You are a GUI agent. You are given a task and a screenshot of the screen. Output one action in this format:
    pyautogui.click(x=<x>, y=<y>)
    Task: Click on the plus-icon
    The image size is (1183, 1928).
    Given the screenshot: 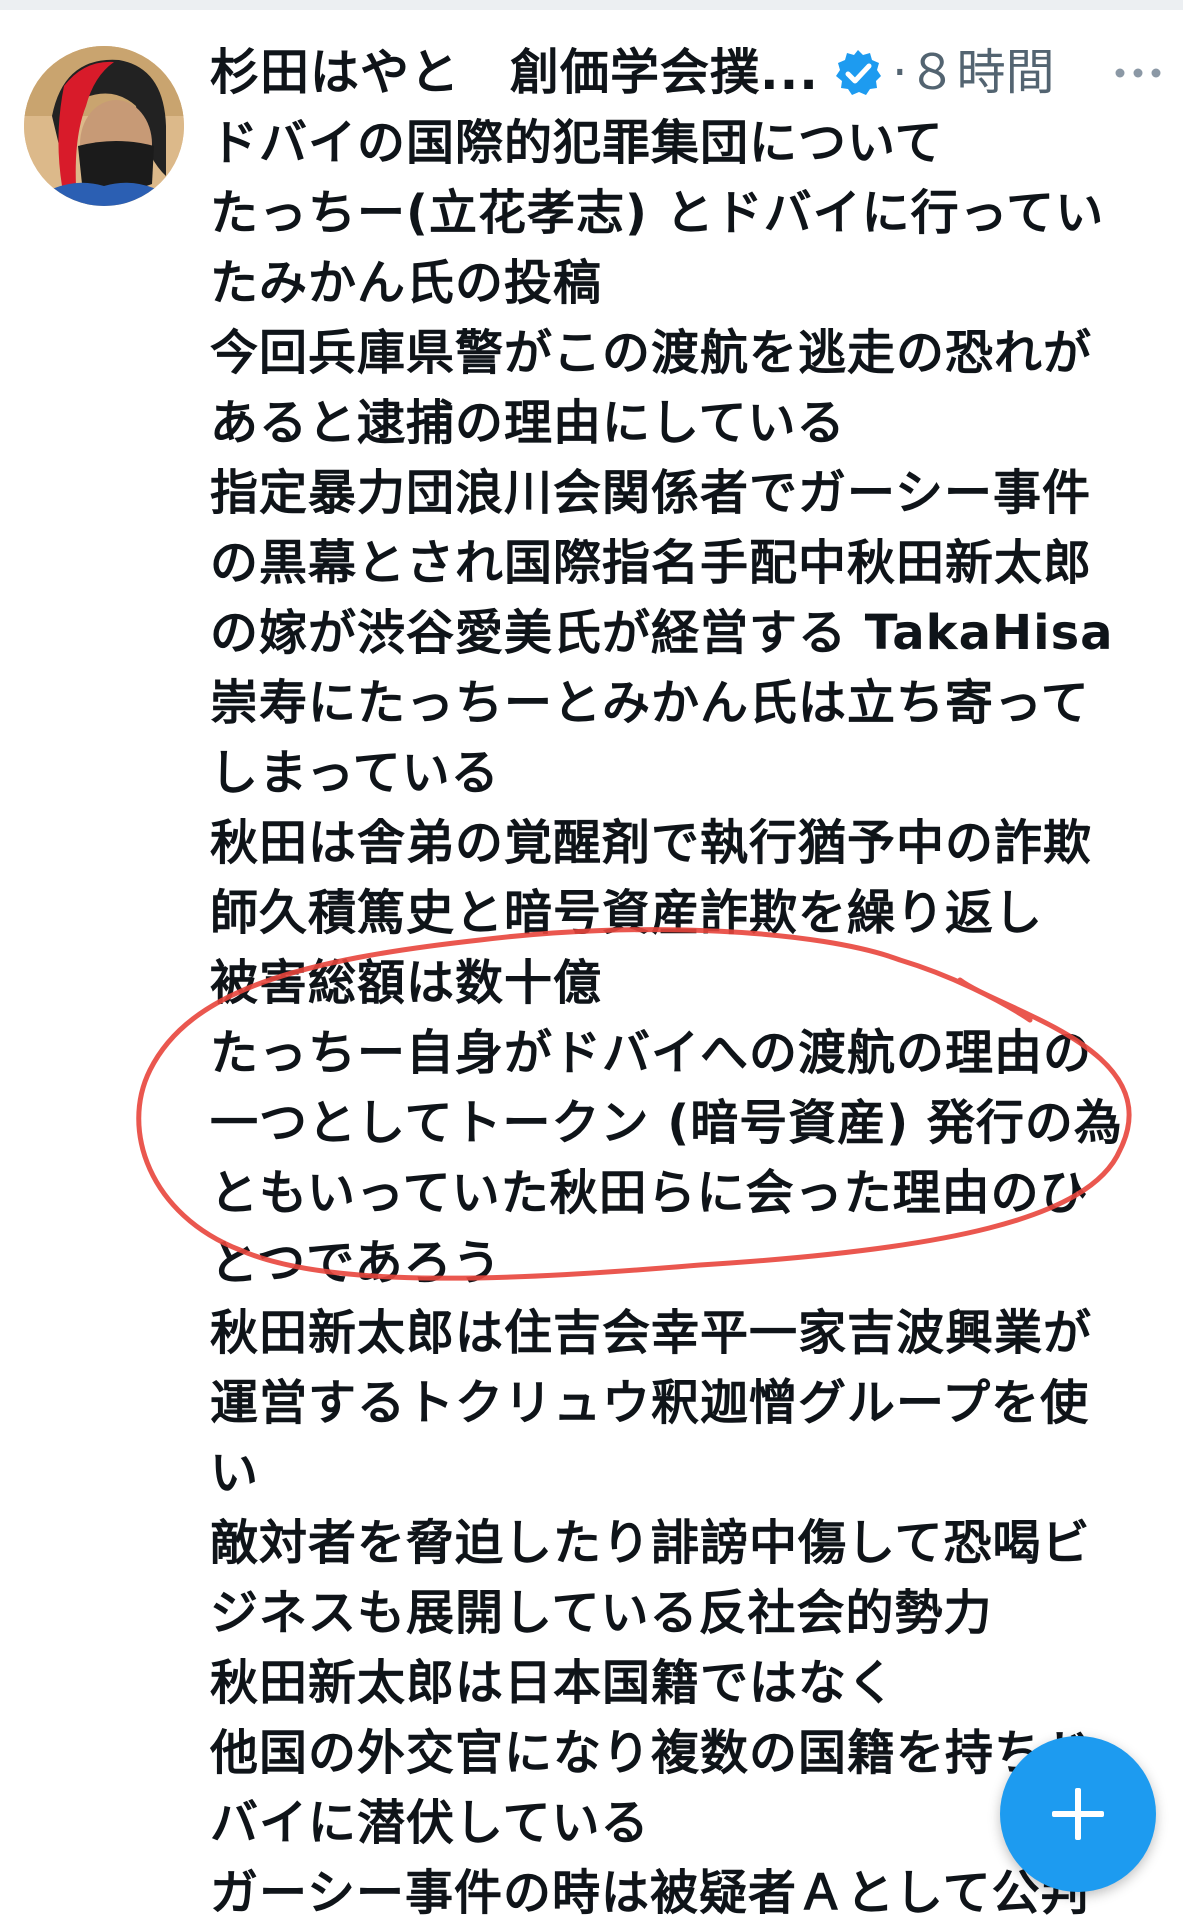 What is the action you would take?
    pyautogui.click(x=1078, y=1814)
    